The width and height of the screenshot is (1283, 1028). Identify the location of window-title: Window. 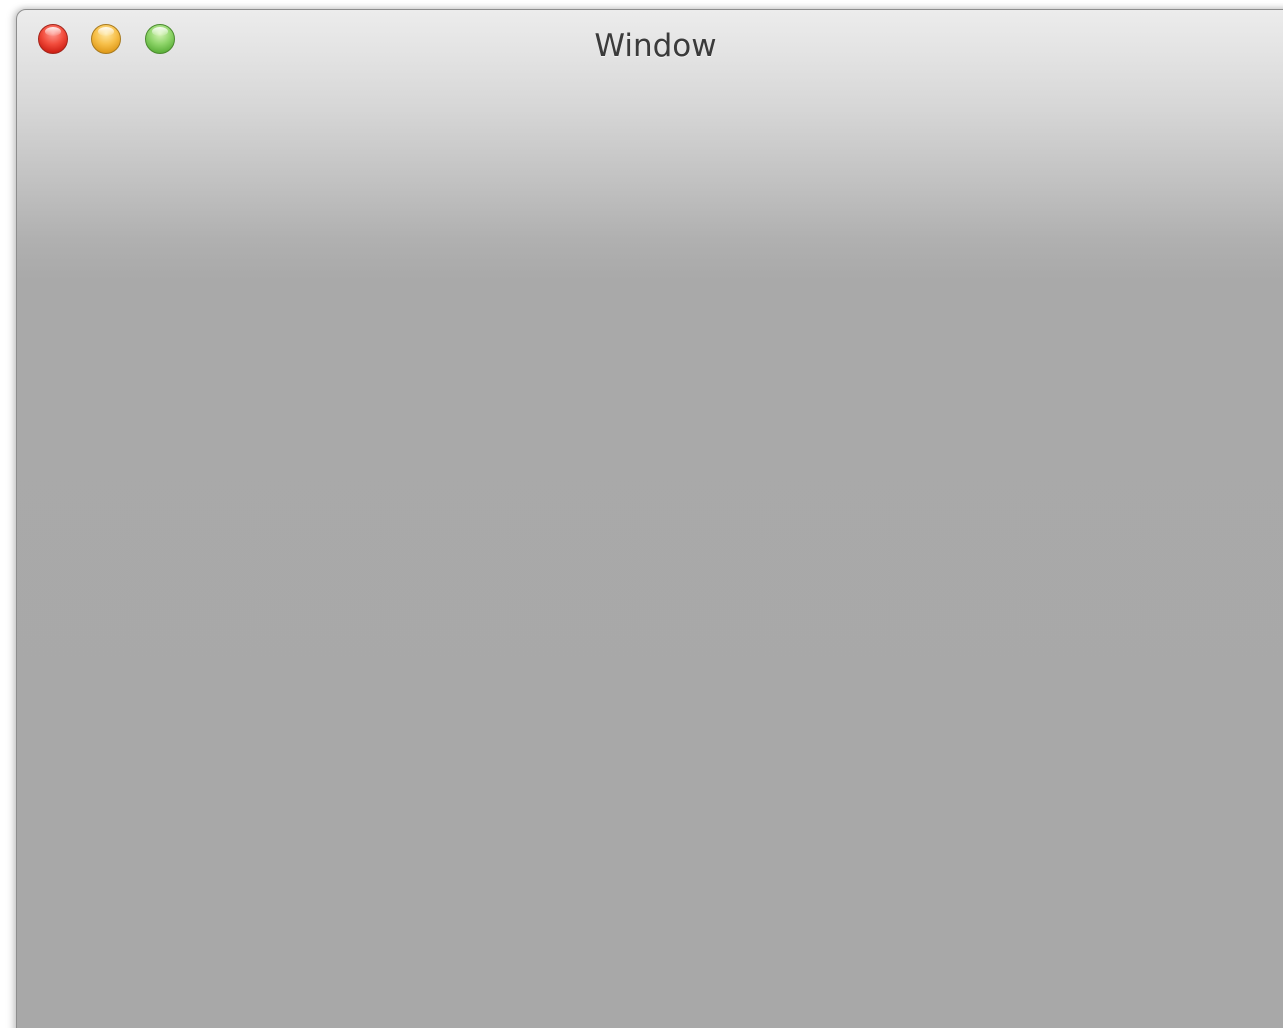
(655, 46).